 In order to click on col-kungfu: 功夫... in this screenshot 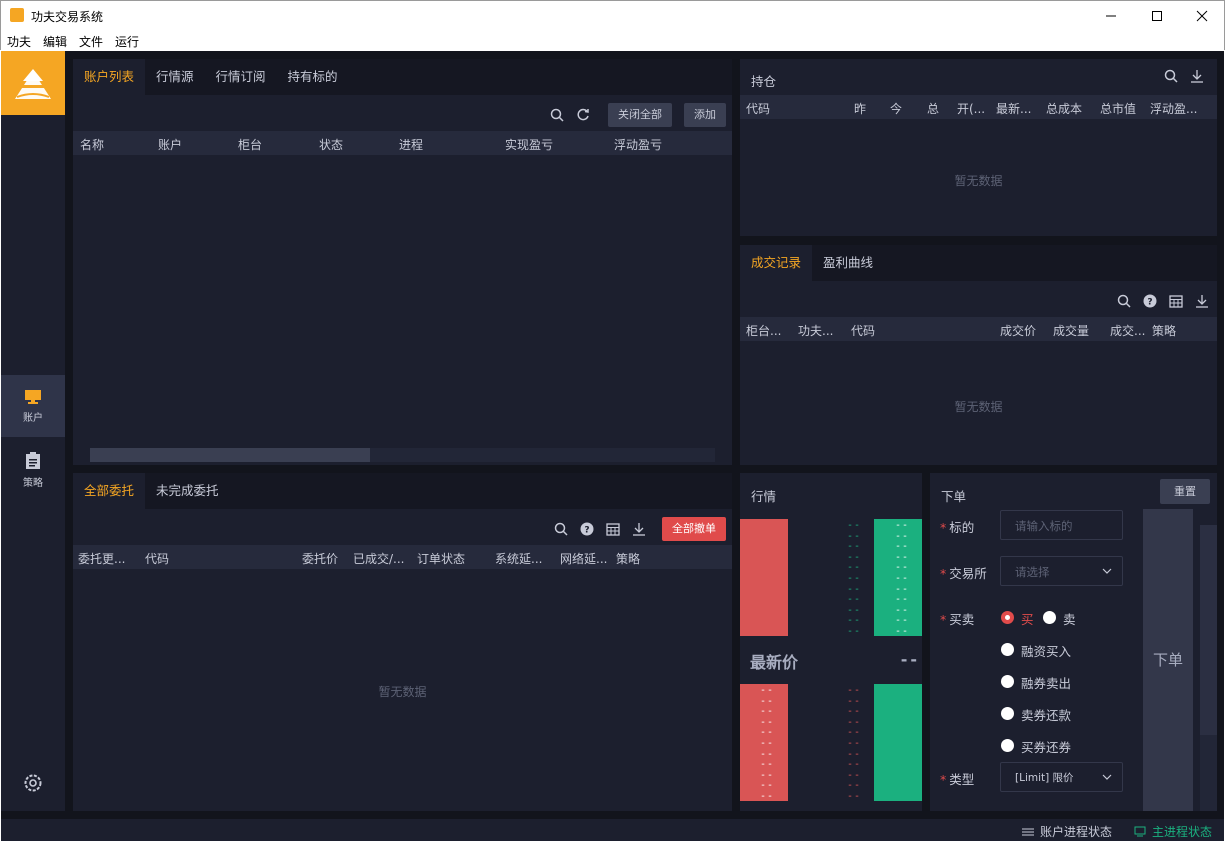, I will do `click(816, 331)`.